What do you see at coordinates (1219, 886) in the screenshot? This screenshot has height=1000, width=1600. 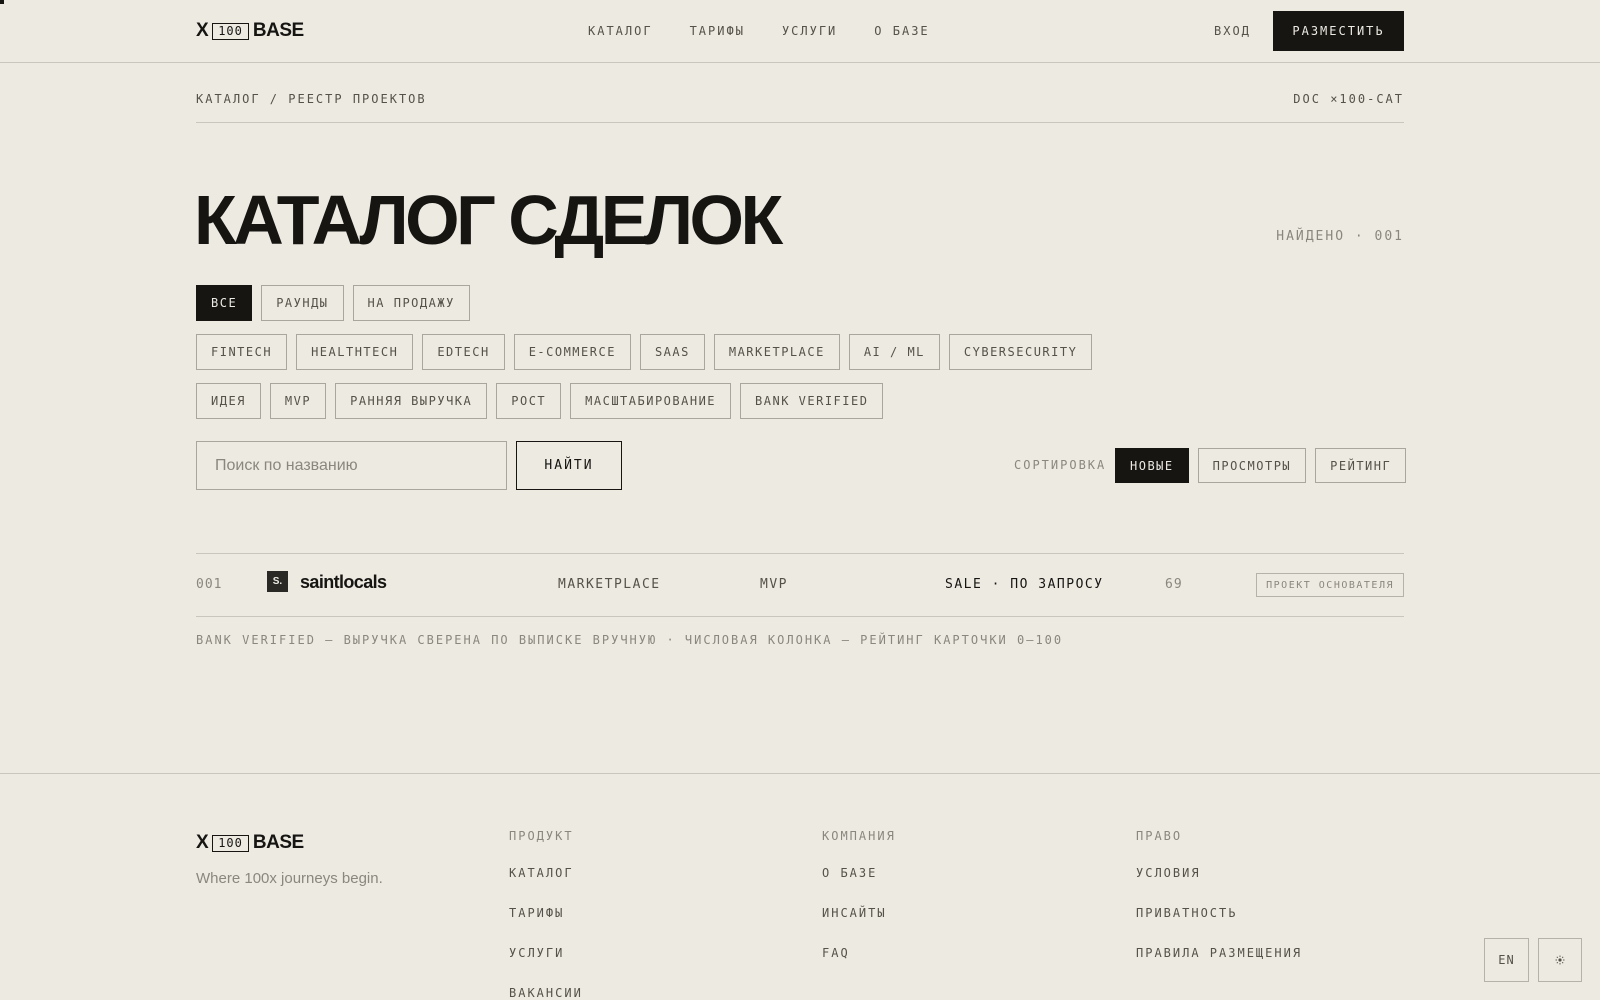 I see `footer-link-terms: УСЛОВИЯ` at bounding box center [1219, 886].